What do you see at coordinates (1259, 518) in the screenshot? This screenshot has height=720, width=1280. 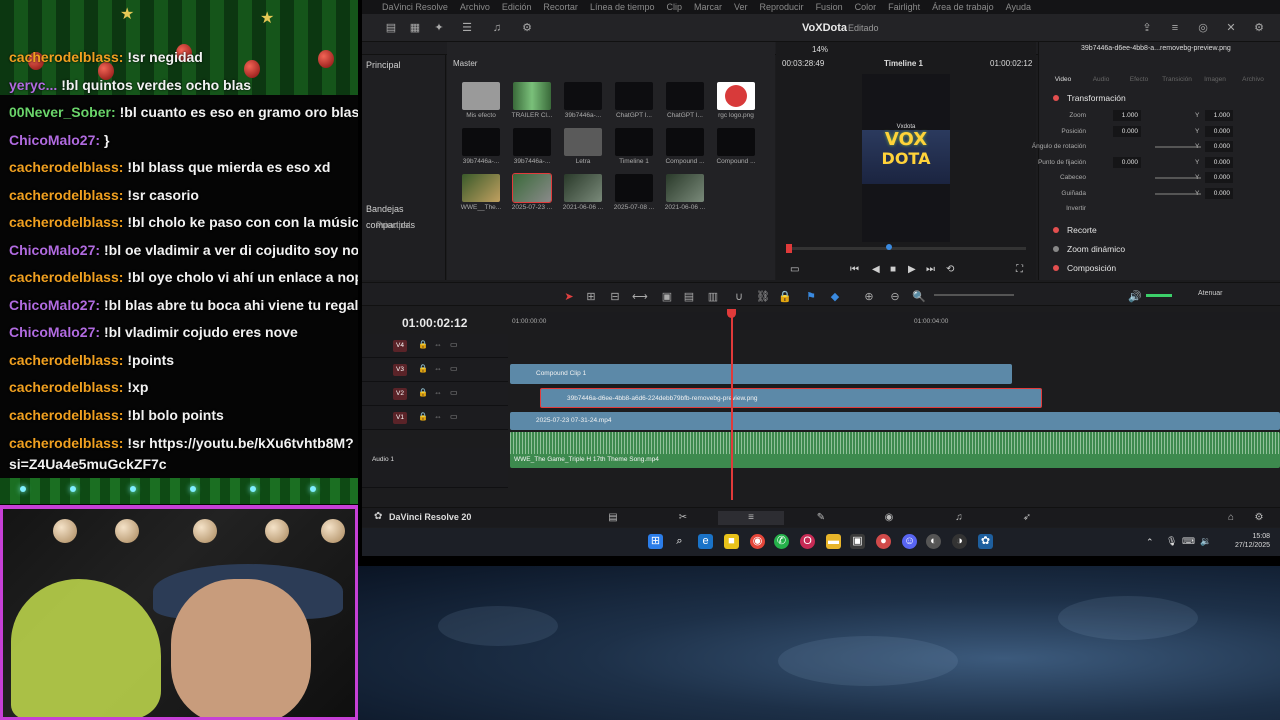 I see `project-settings-icon: ⚙` at bounding box center [1259, 518].